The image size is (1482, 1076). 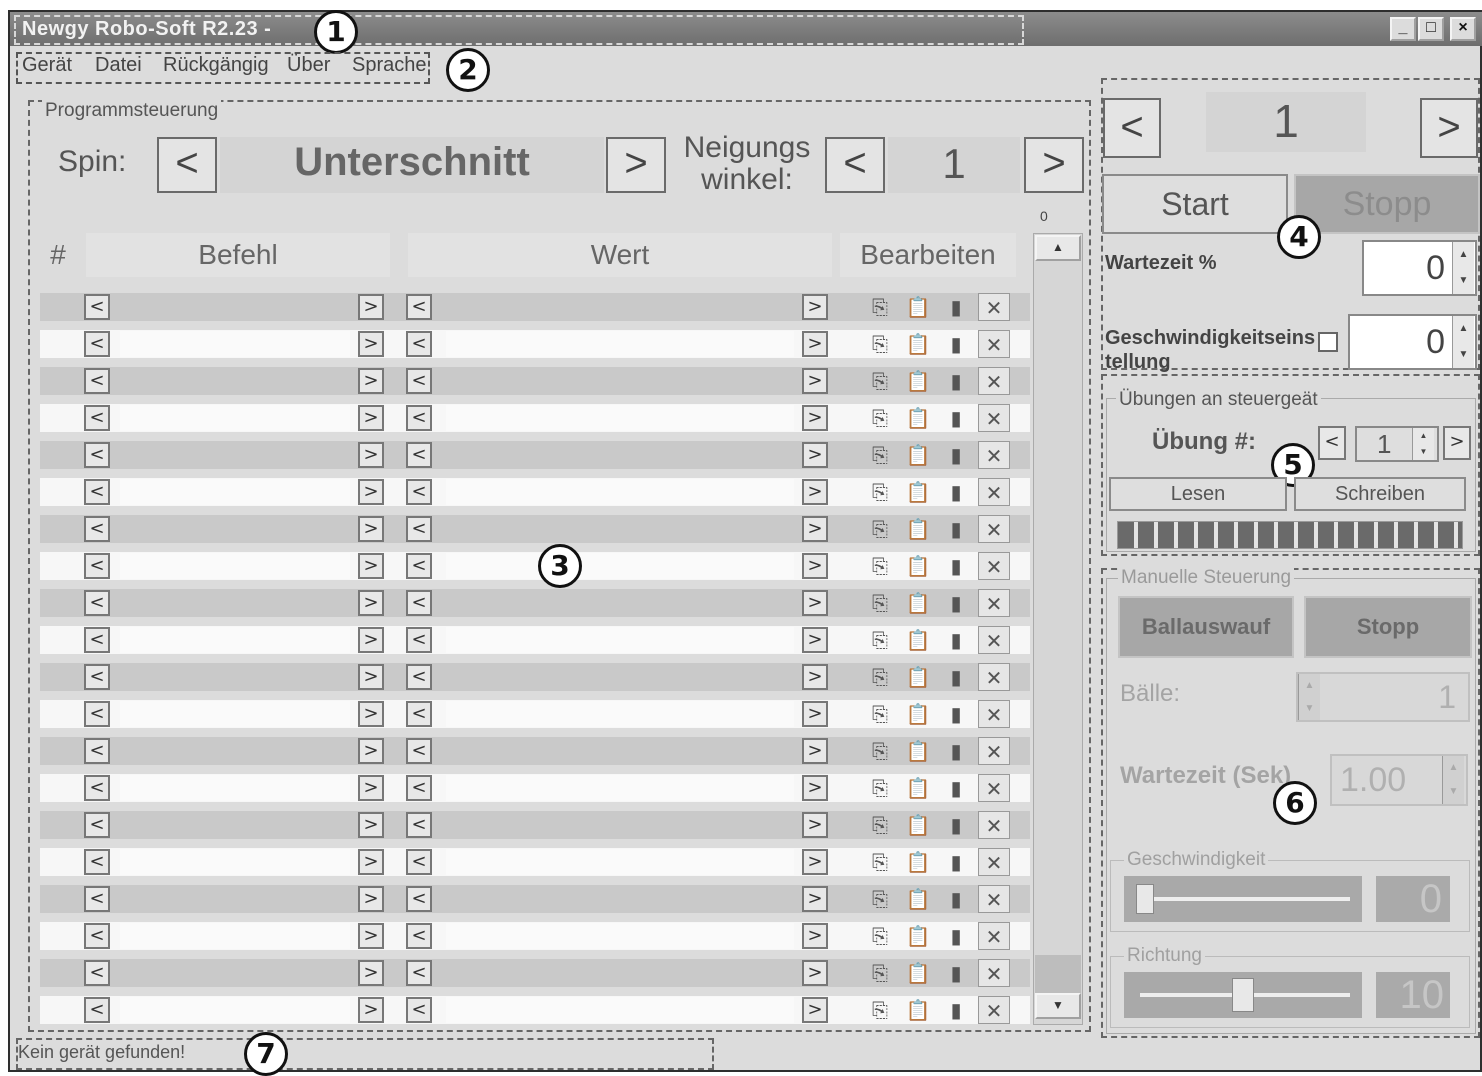 I want to click on scroll-down-button: ▼, so click(x=1058, y=1006).